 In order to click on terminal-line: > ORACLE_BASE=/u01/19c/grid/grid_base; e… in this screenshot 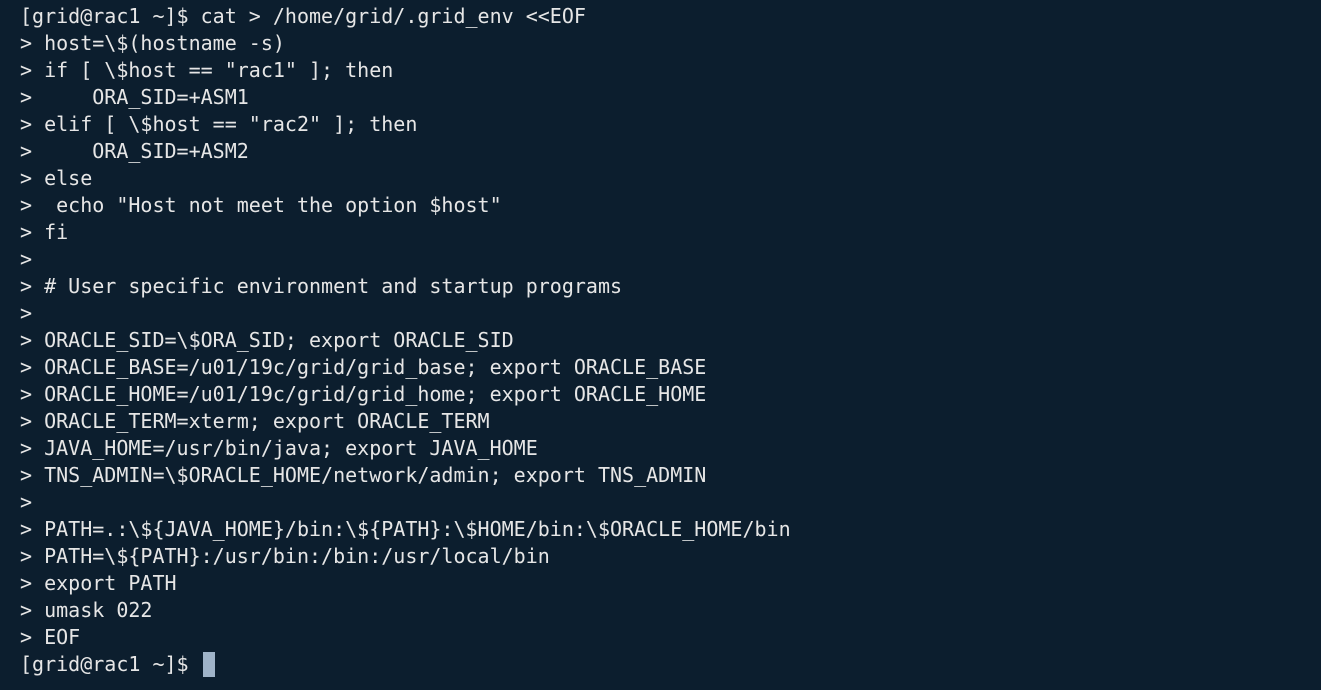, I will do `click(363, 367)`.